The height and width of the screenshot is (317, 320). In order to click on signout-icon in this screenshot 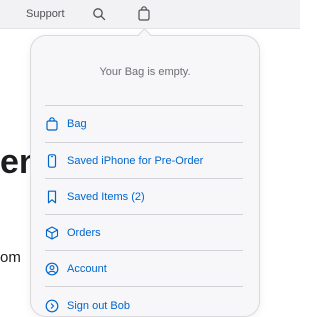, I will do `click(52, 306)`.